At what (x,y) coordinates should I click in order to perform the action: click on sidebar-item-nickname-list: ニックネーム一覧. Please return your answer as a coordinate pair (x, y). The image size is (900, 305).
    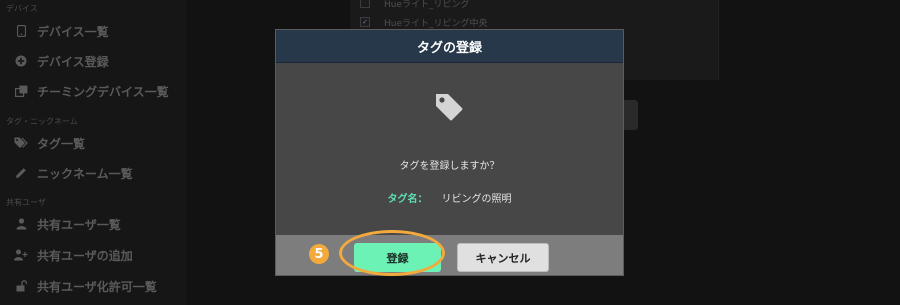
    Looking at the image, I should click on (73, 173).